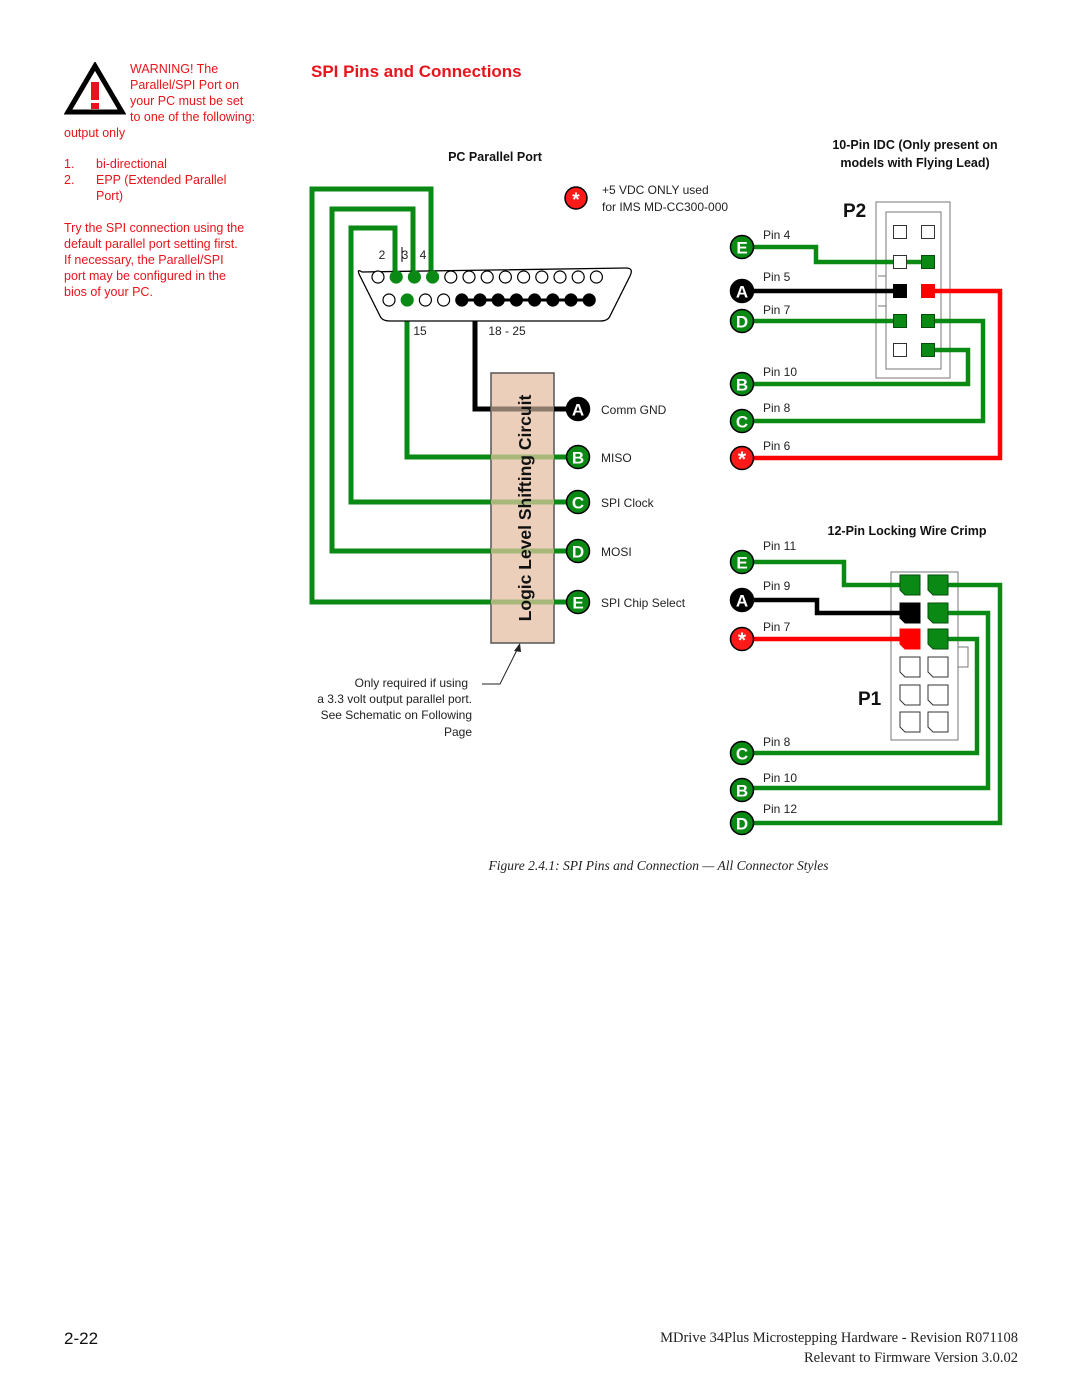  What do you see at coordinates (420, 331) in the screenshot?
I see `pin-label-15: 15` at bounding box center [420, 331].